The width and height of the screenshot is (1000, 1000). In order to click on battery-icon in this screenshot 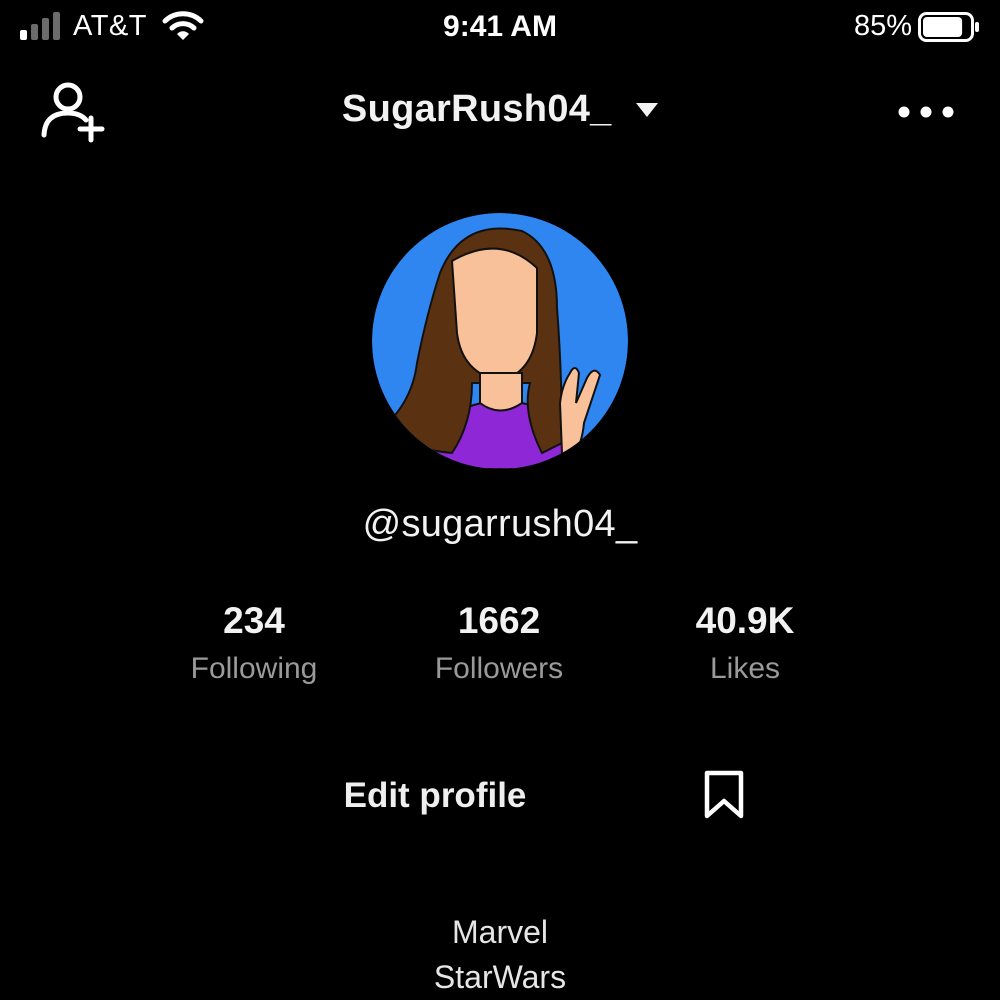, I will do `click(948, 27)`.